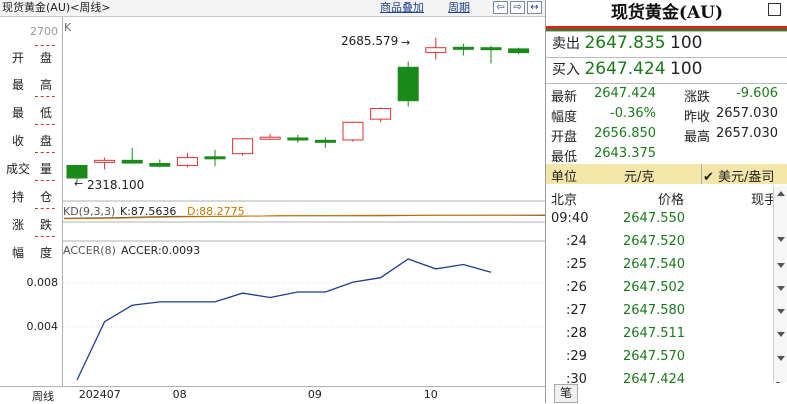 The width and height of the screenshot is (787, 404). Describe the element at coordinates (576, 264) in the screenshot. I see `tick-time: :25` at that location.